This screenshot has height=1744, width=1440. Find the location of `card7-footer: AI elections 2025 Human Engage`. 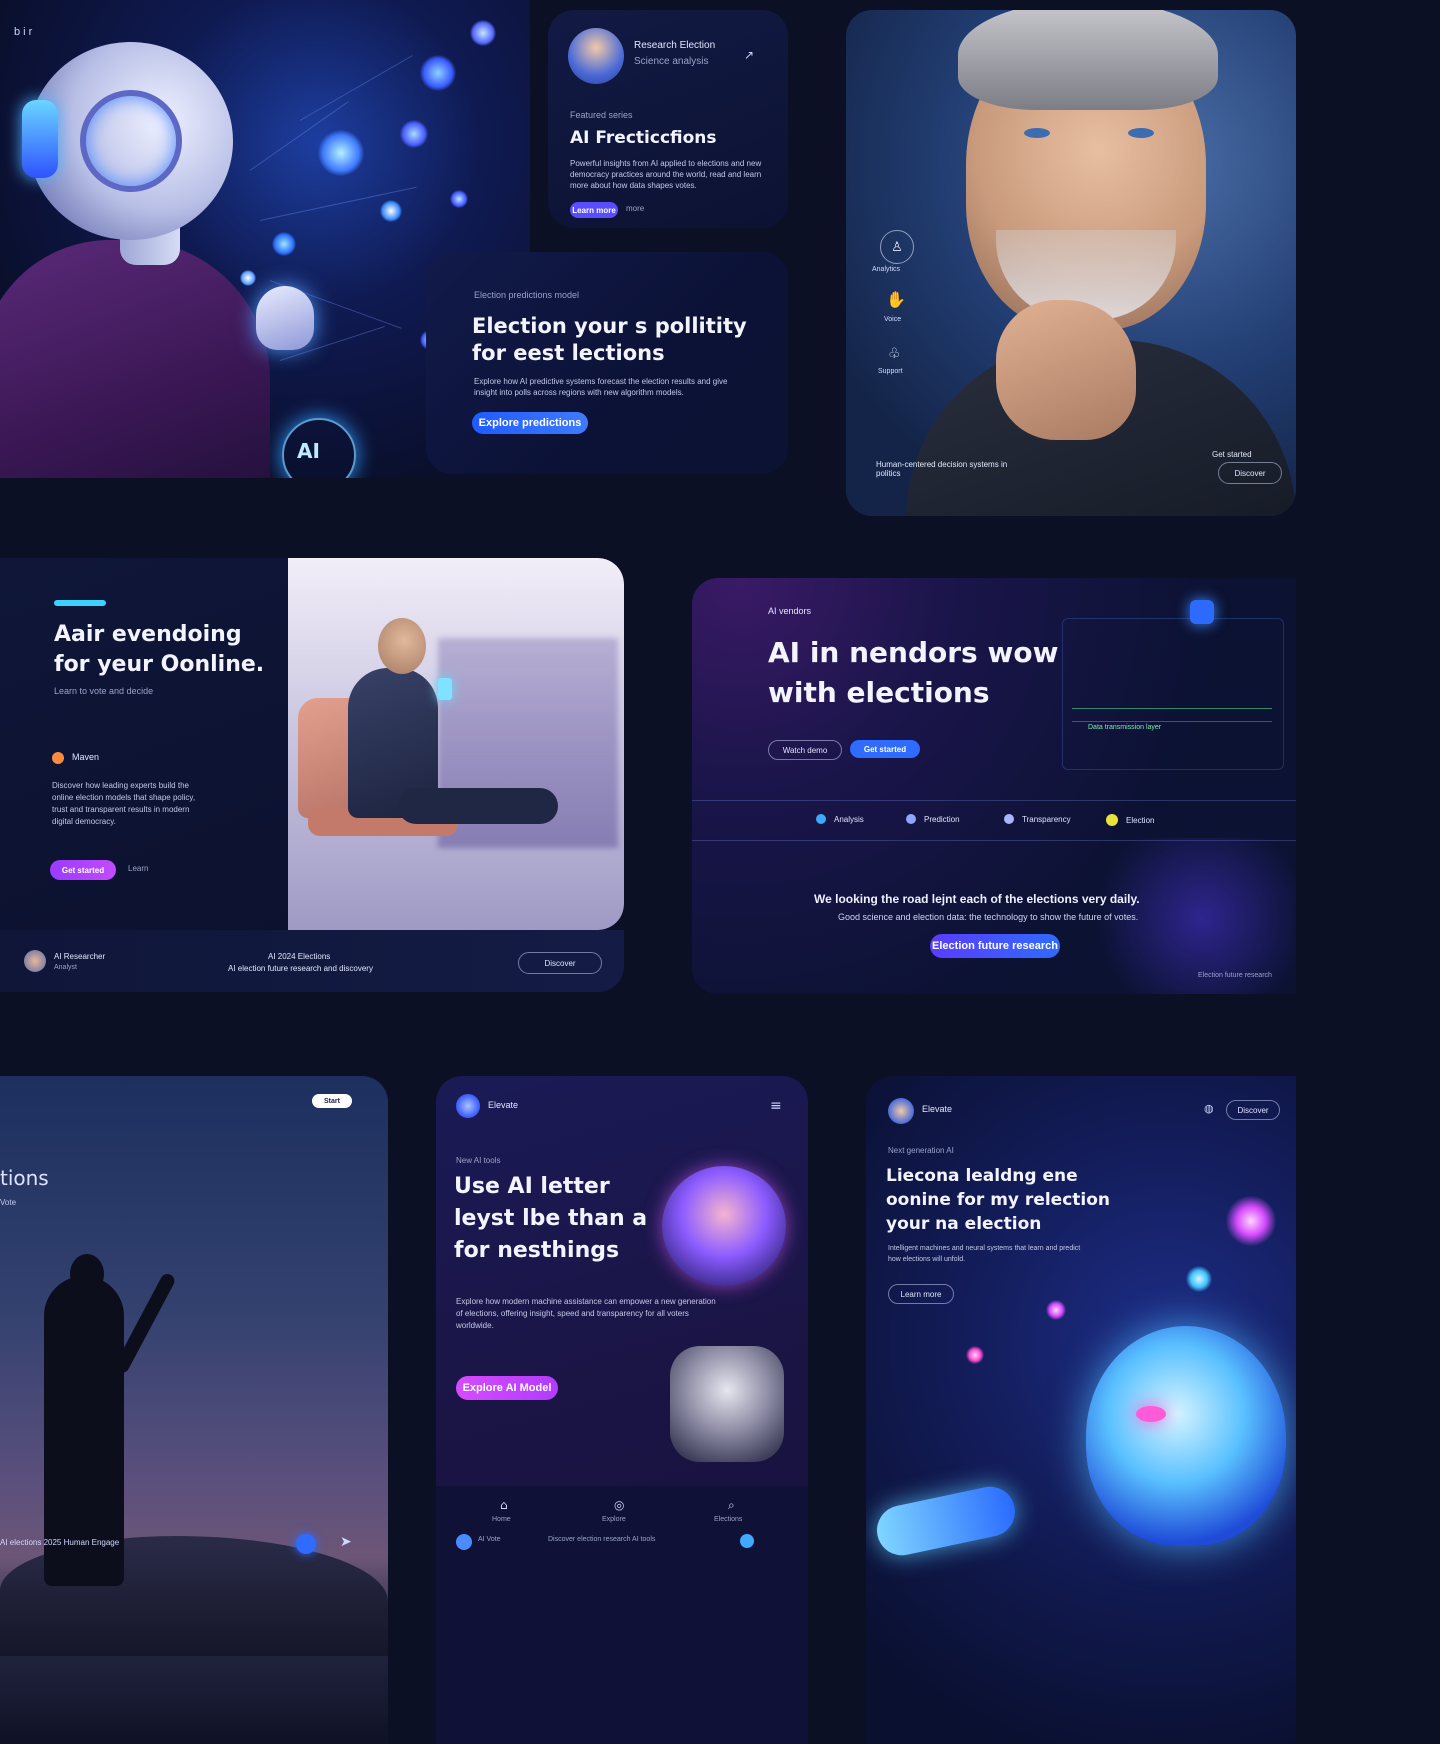

card7-footer: AI elections 2025 Human Engage is located at coordinates (60, 1542).